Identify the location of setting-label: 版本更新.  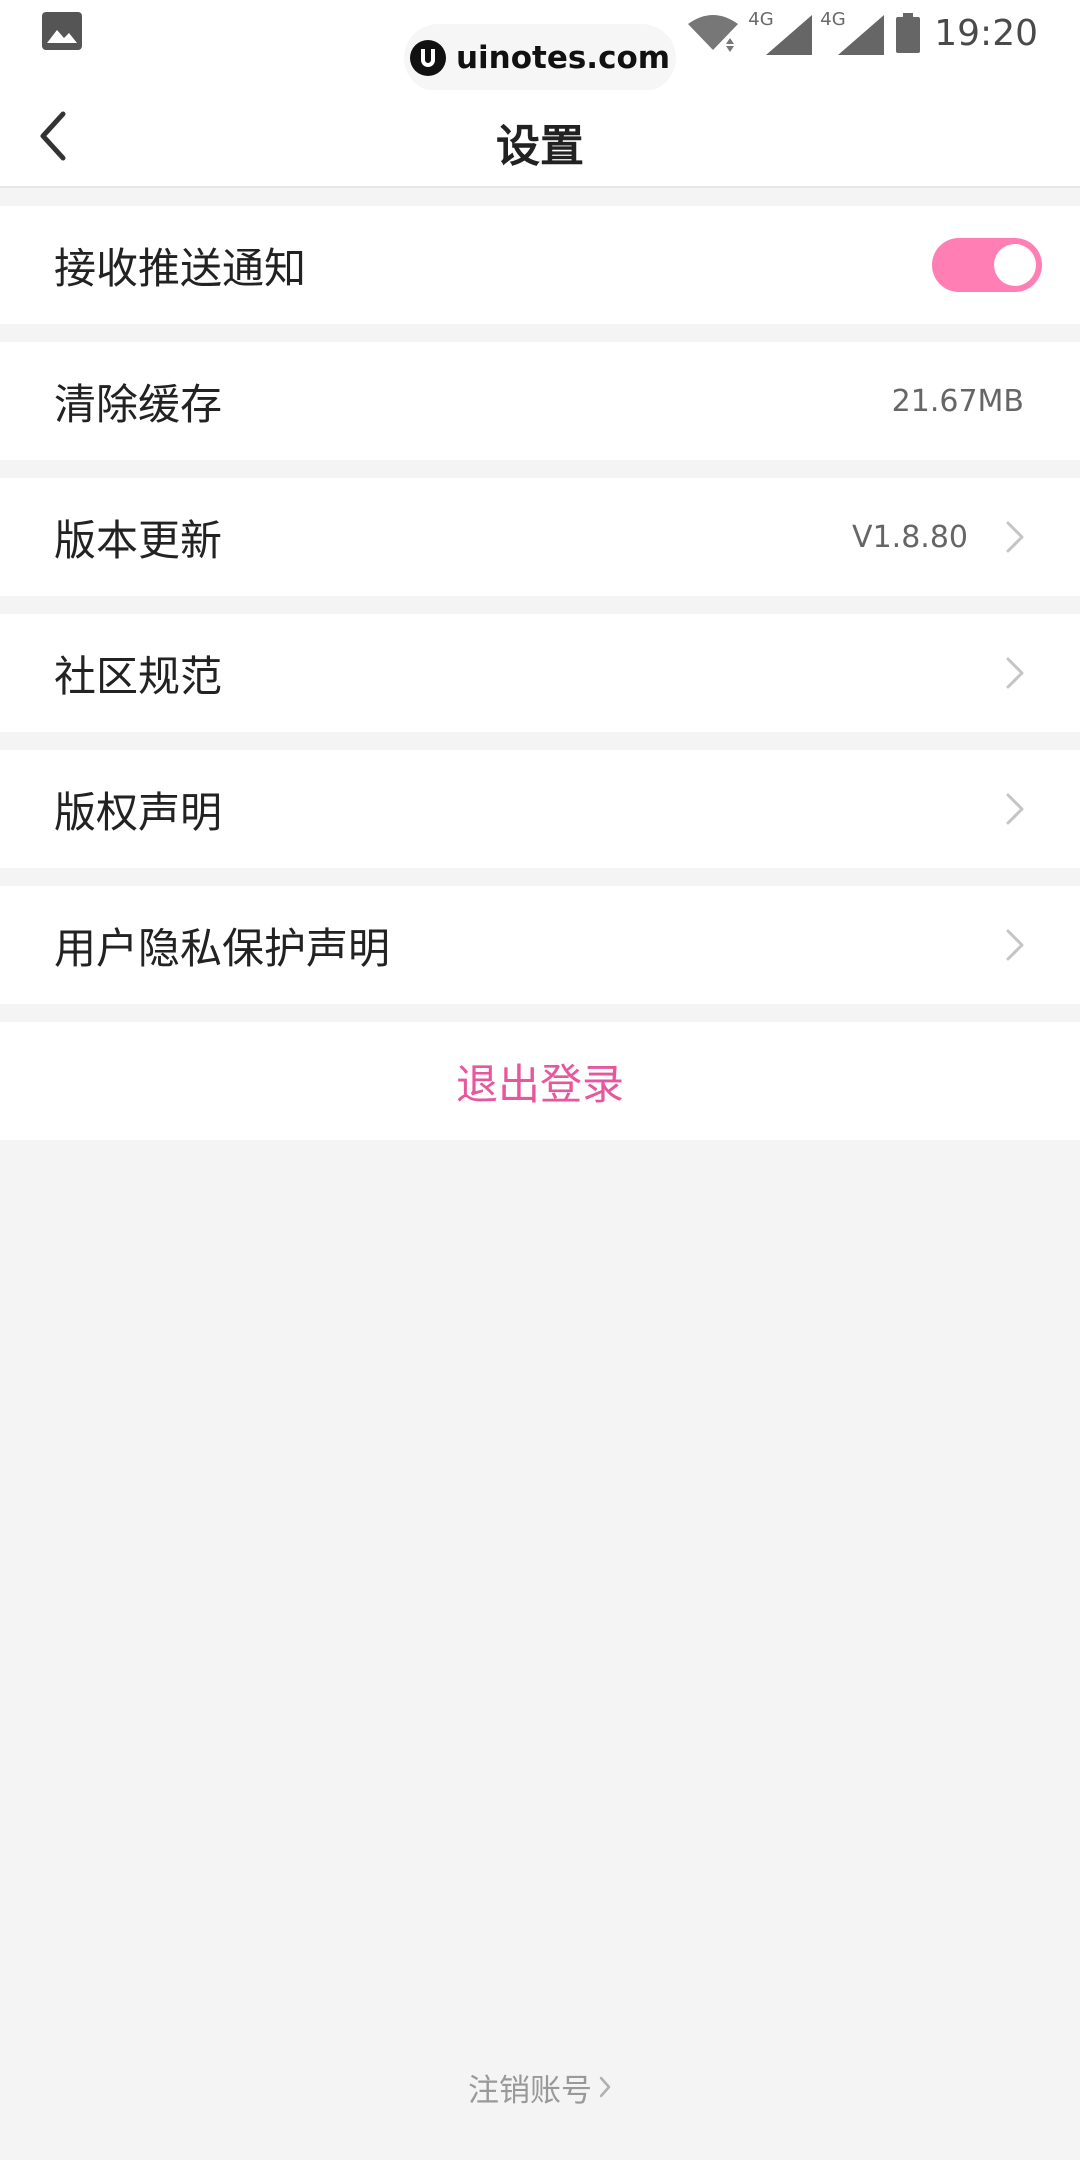
(138, 540).